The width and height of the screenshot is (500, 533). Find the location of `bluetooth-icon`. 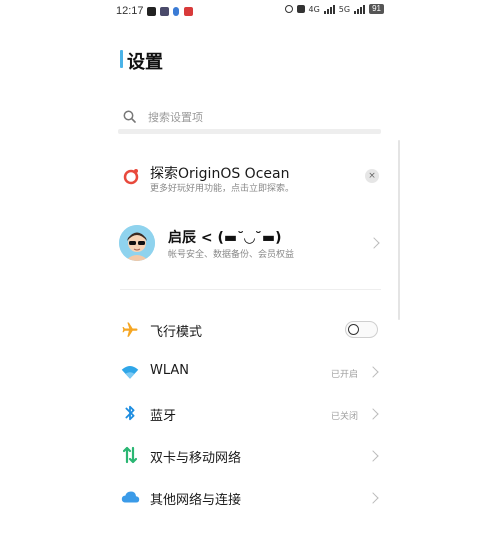

bluetooth-icon is located at coordinates (130, 413).